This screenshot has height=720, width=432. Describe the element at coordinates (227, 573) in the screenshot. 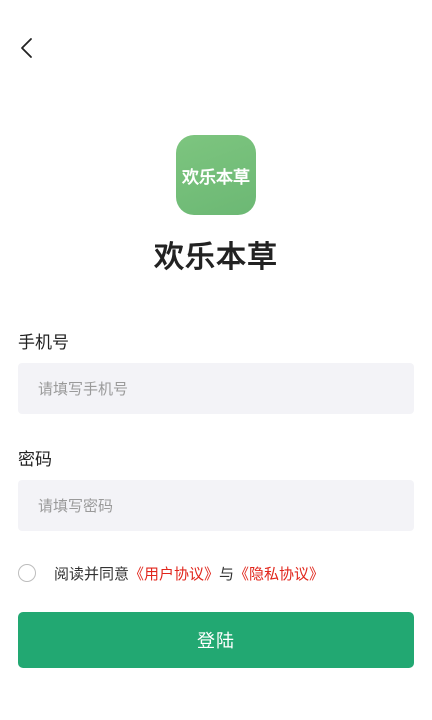

I see `agreement-joiner: 与` at that location.